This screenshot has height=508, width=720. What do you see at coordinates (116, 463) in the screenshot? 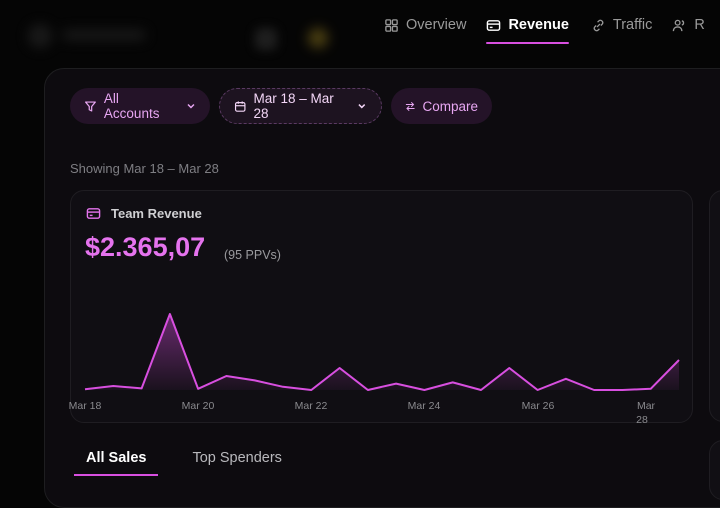
I see `tab-all-sales: All Sales` at bounding box center [116, 463].